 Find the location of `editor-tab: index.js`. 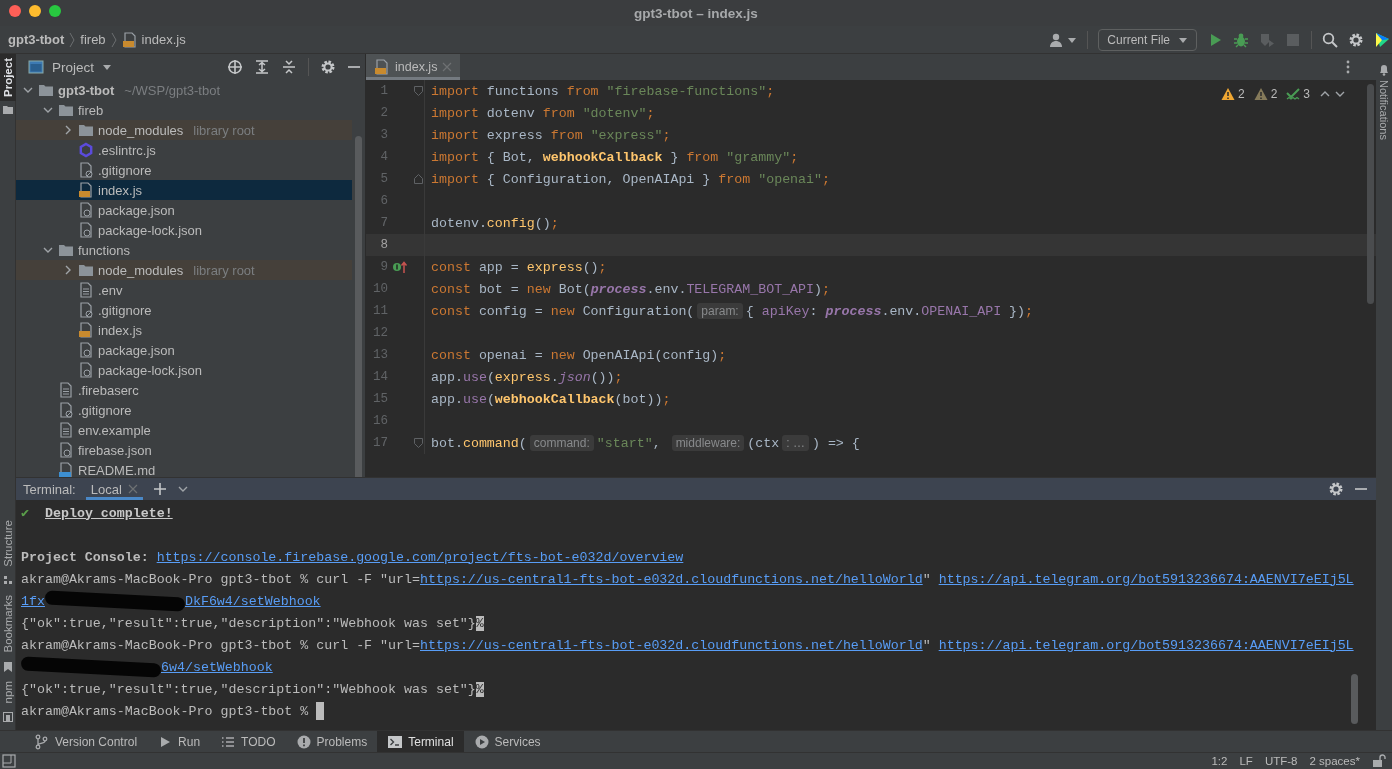

editor-tab: index.js is located at coordinates (413, 67).